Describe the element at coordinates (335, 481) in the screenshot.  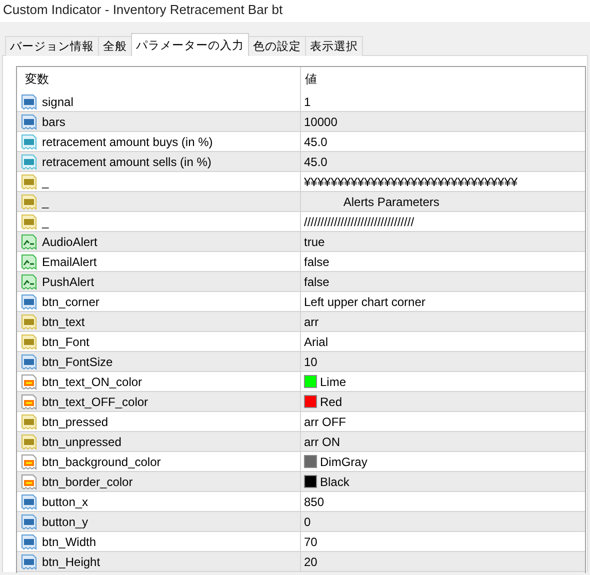
I see `parameter-value: Black` at that location.